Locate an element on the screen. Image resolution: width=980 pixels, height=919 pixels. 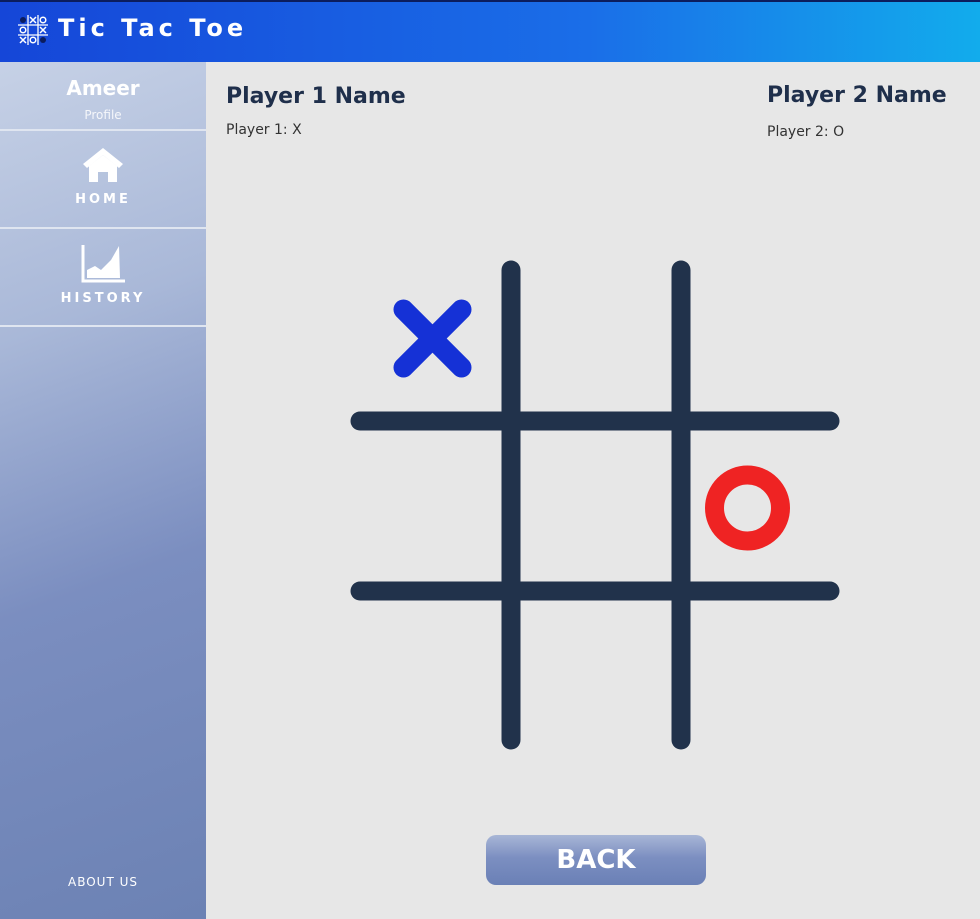
sidebar-item-history: HISTORY is located at coordinates (103, 278).